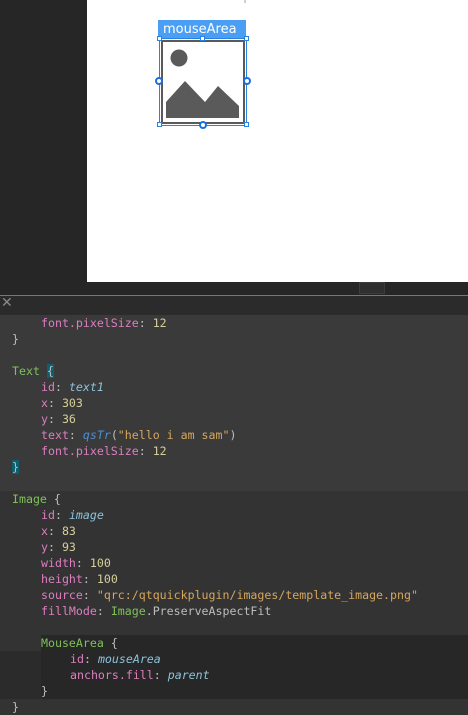 This screenshot has width=468, height=715. I want to click on code-id-value: mouseArea, so click(129, 659).